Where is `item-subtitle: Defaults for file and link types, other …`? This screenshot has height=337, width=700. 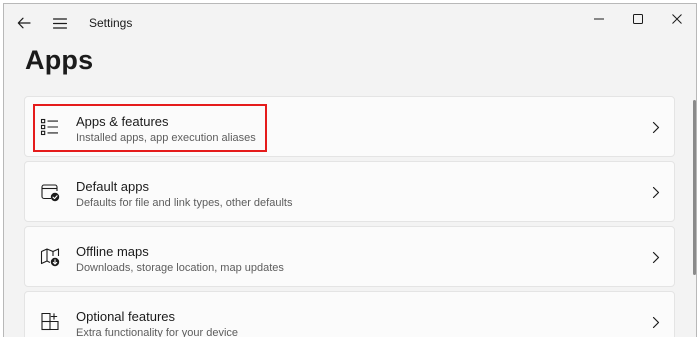
item-subtitle: Defaults for file and link types, other … is located at coordinates (184, 203).